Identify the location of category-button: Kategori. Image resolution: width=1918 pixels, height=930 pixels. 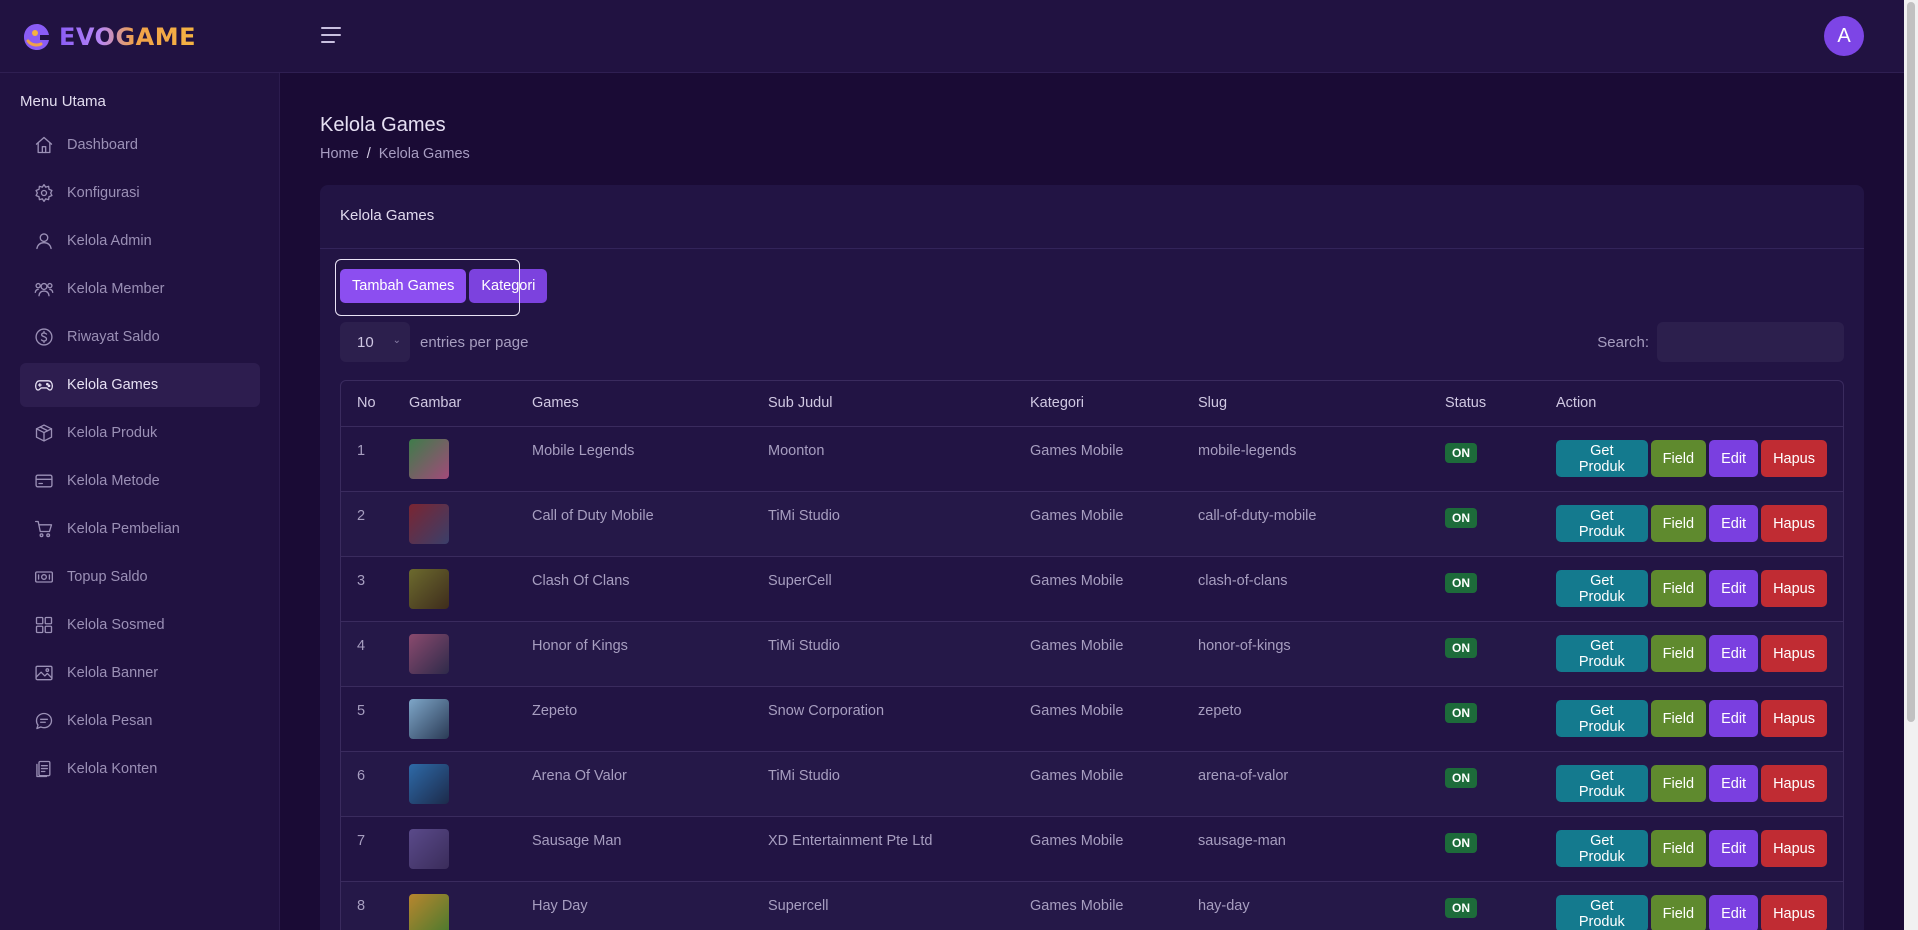
(508, 286).